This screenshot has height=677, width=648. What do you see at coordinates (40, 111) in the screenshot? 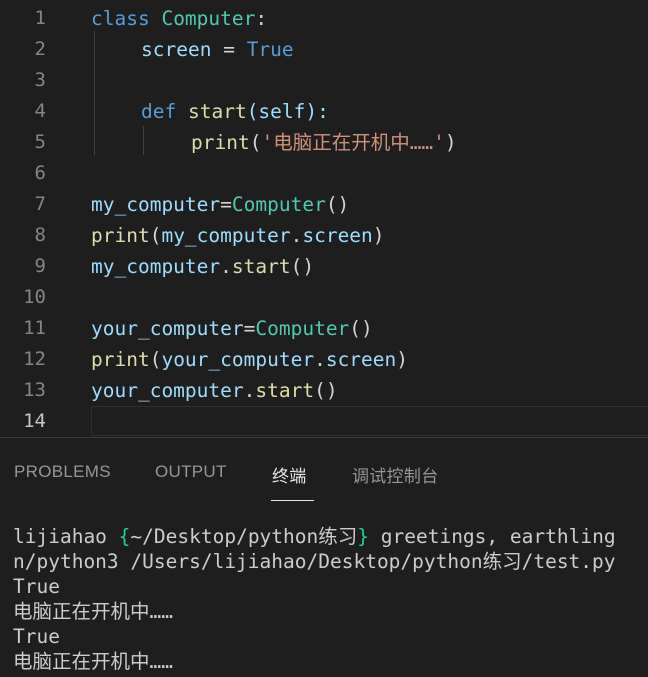
I see `line-number: 4` at bounding box center [40, 111].